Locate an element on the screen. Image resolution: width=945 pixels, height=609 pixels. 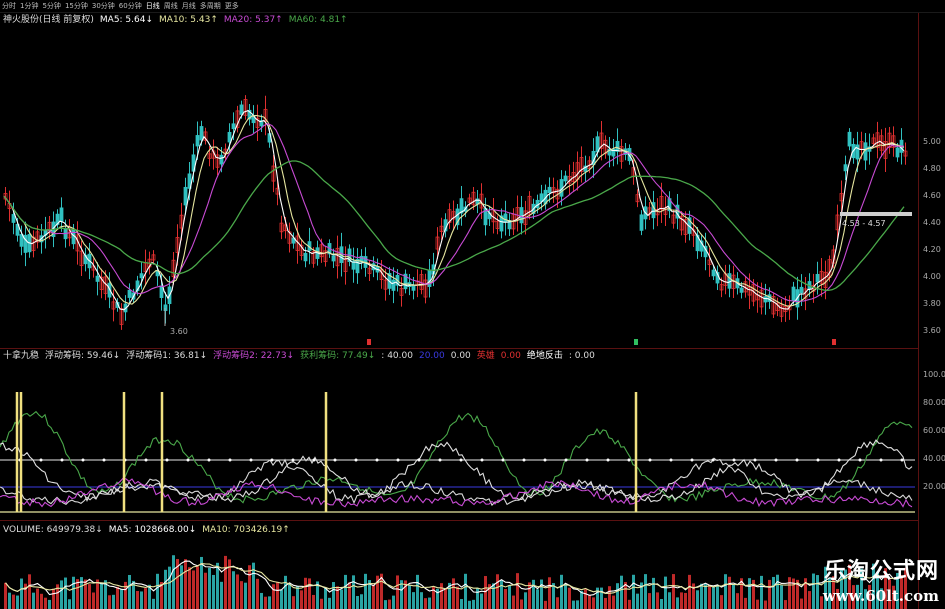
ma10-value: MA10: 5.43↑ is located at coordinates (188, 20).